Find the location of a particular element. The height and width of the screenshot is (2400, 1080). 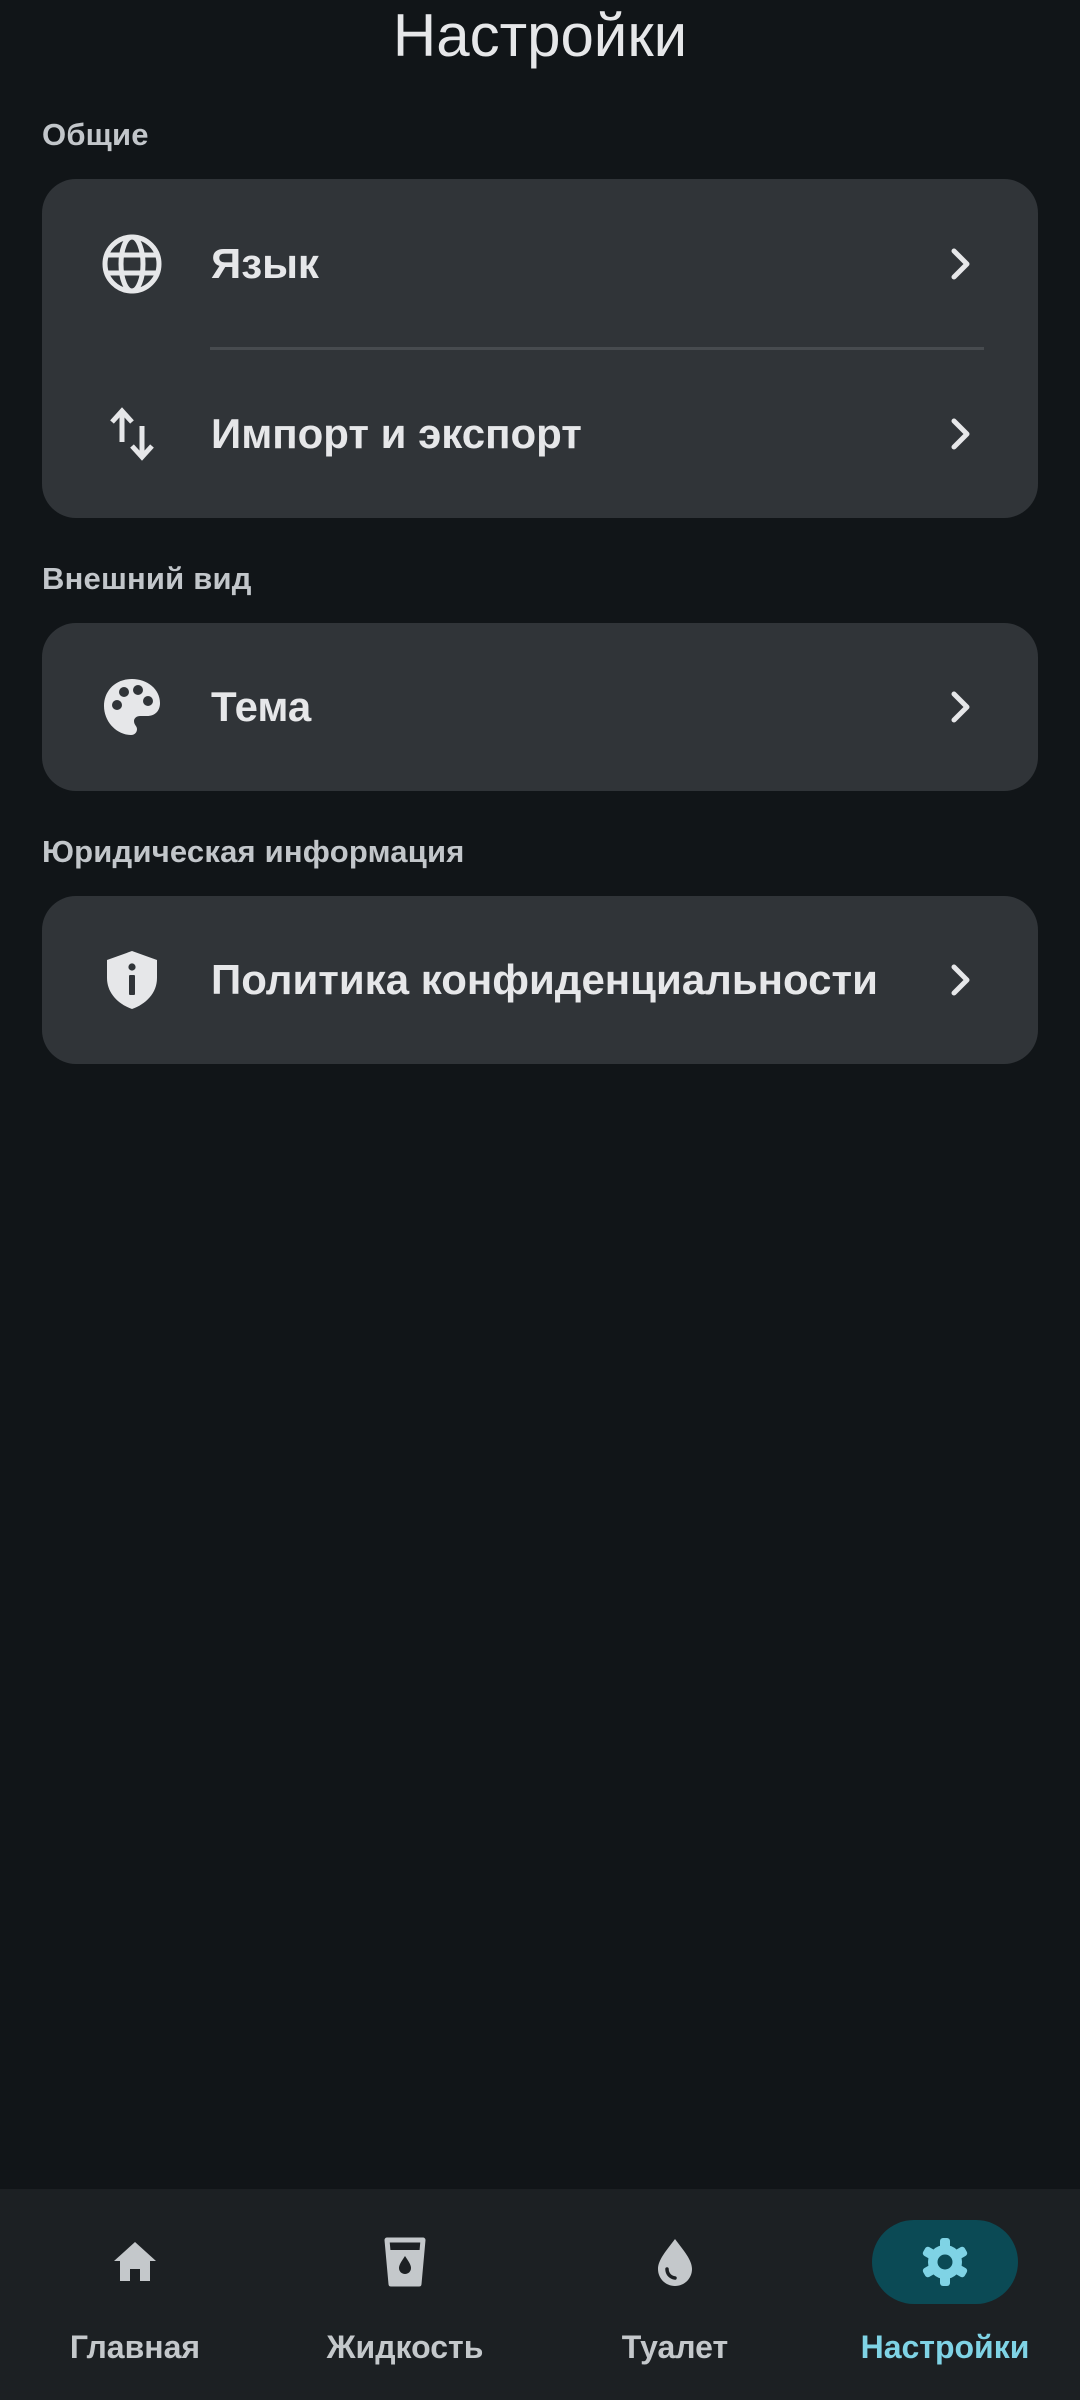

theme-label: Тема is located at coordinates (261, 706).